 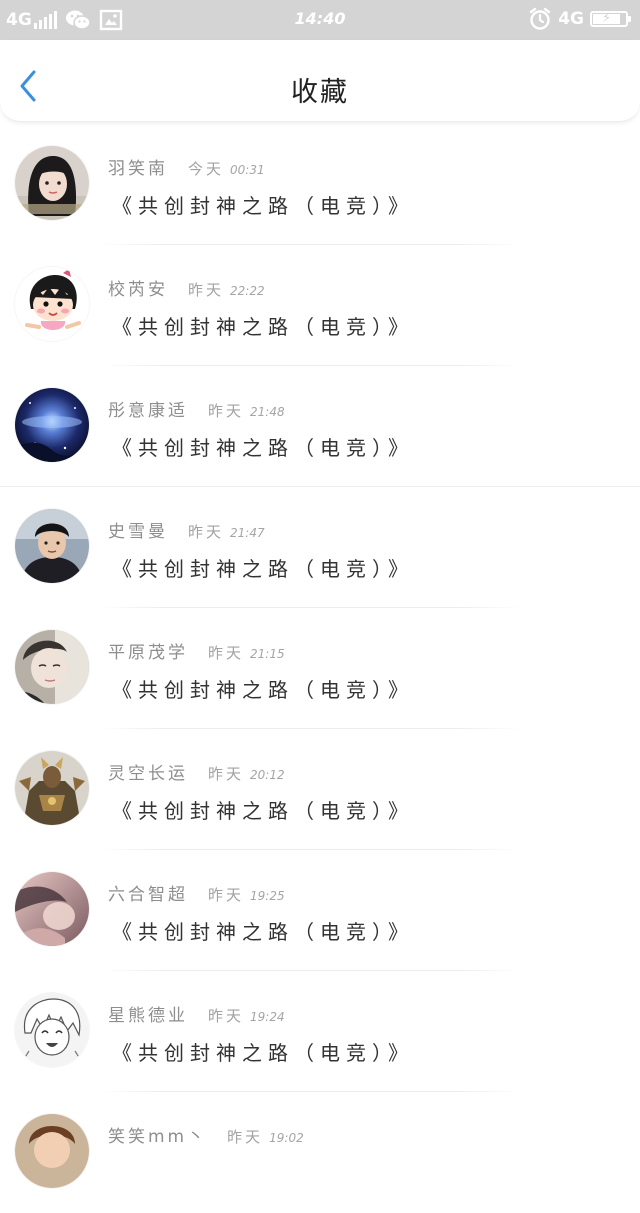 I want to click on page-title: 收藏, so click(x=320, y=92).